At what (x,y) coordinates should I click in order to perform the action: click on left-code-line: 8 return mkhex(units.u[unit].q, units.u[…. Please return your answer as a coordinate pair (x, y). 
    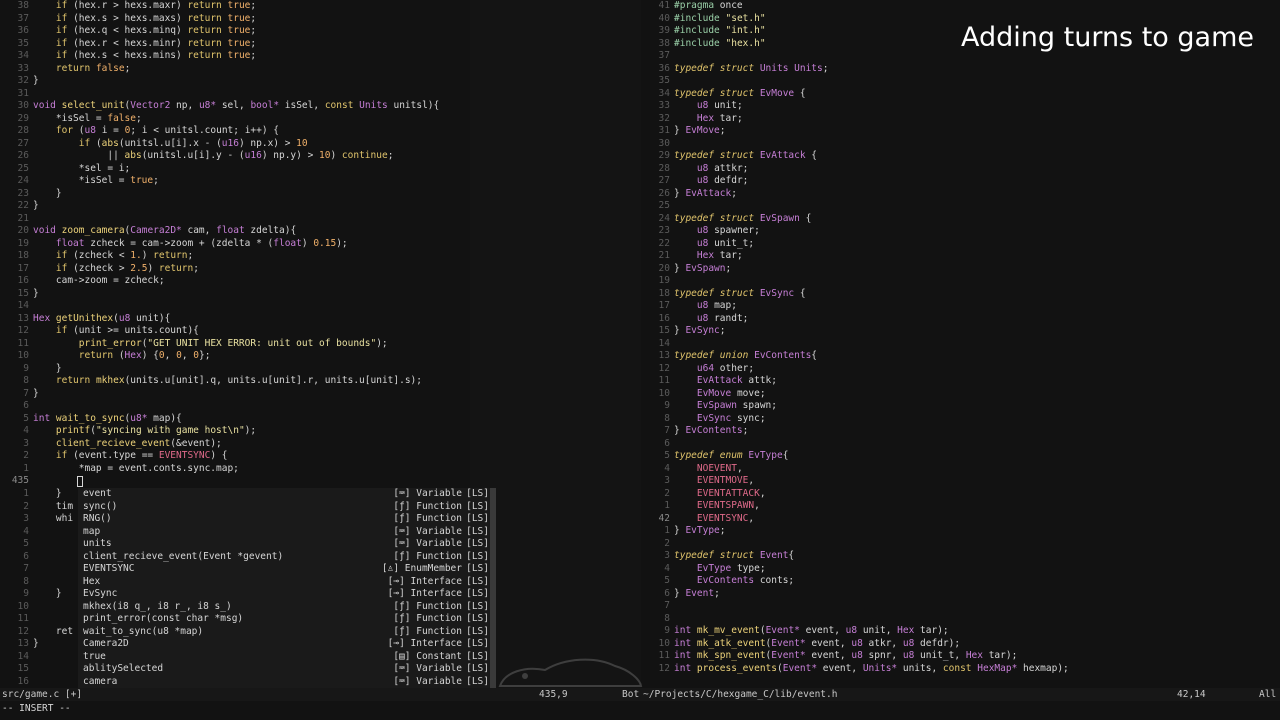
    Looking at the image, I should click on (211, 381).